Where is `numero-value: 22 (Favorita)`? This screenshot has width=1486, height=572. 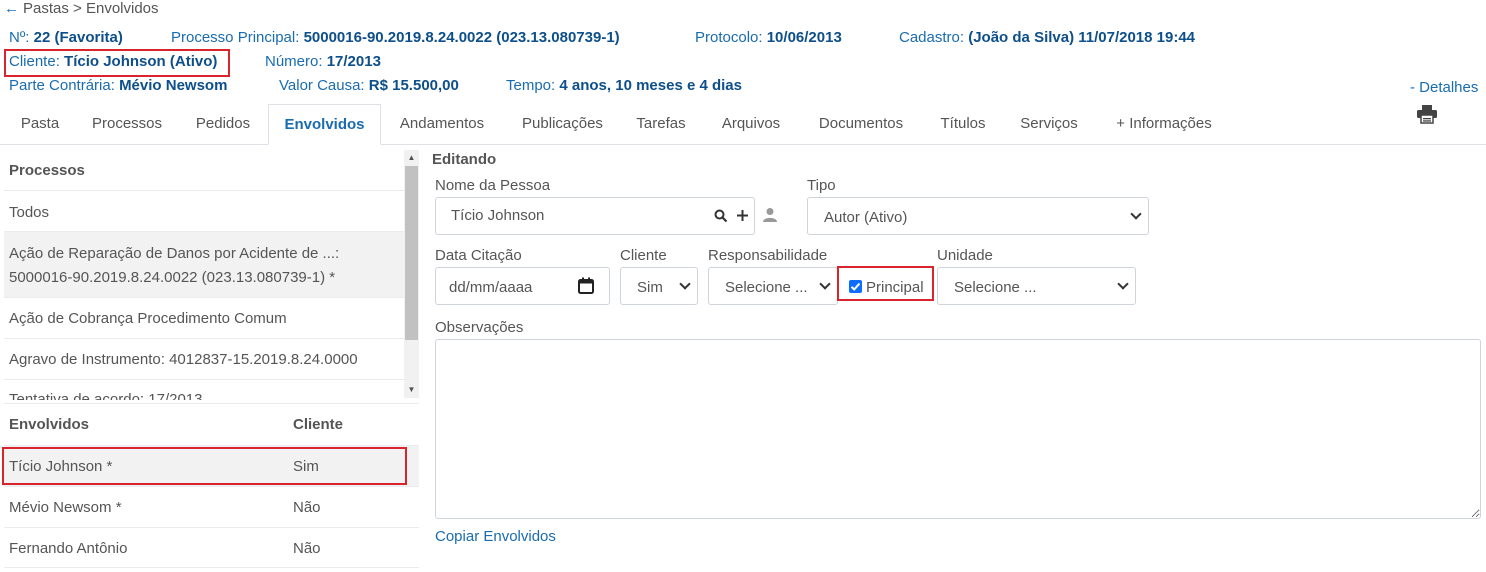
numero-value: 22 (Favorita) is located at coordinates (78, 37).